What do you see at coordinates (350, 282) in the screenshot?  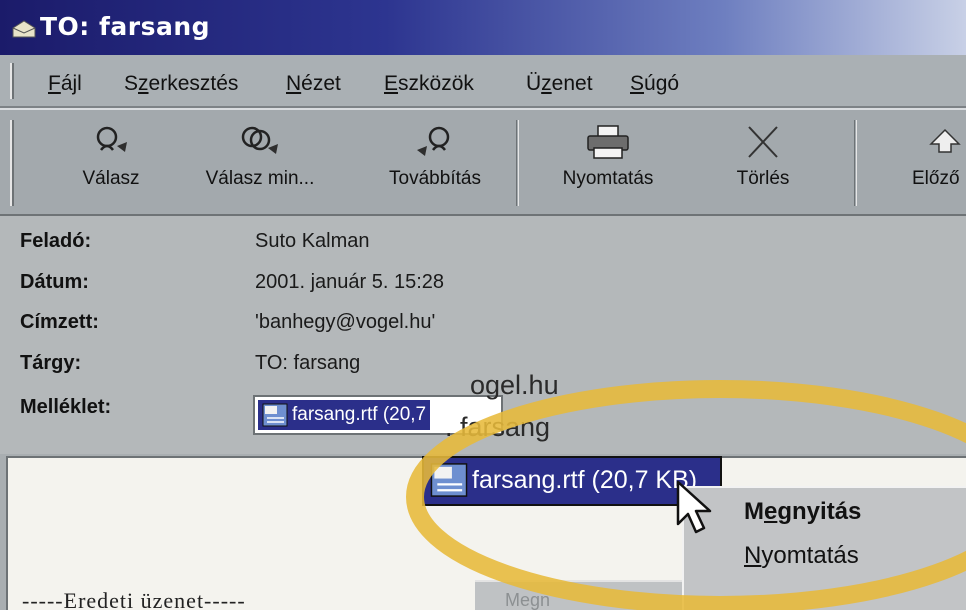 I see `date-value: 2001. január 5. 15:28` at bounding box center [350, 282].